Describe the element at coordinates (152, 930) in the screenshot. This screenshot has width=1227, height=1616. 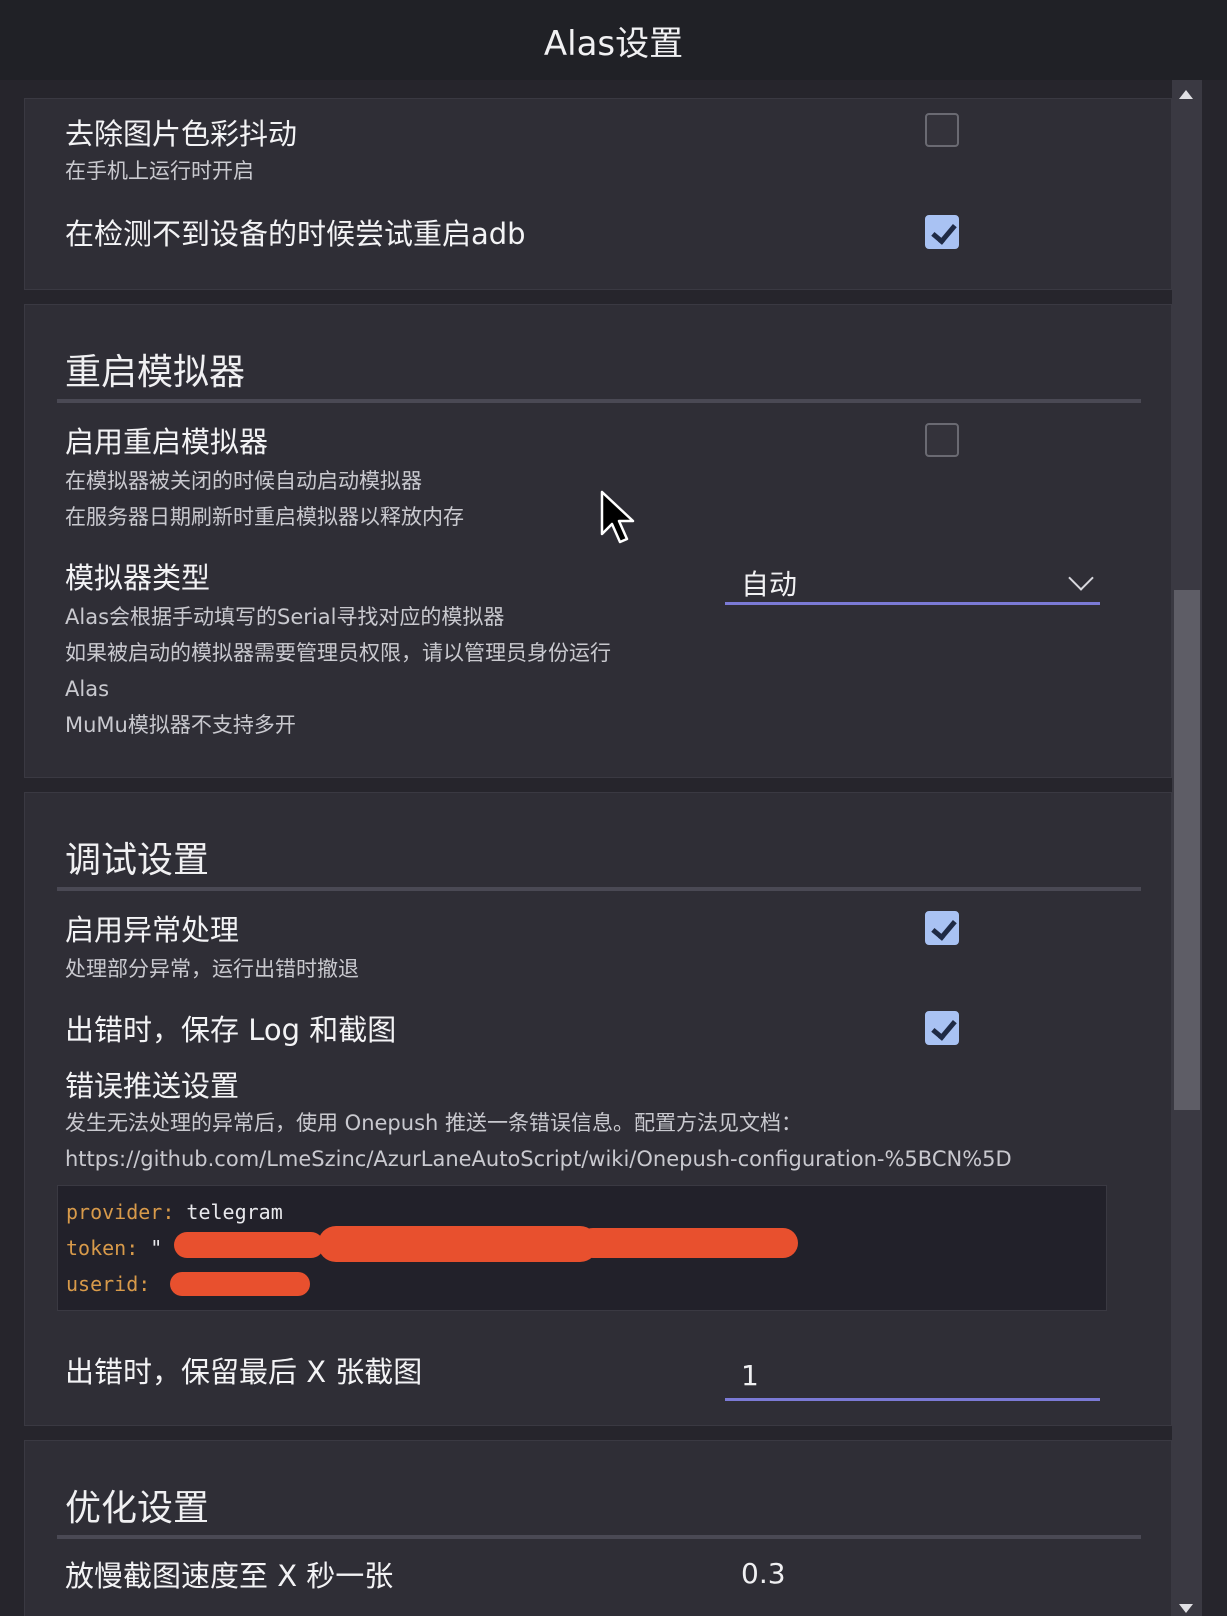
I see `option-title-exception: 启用异常处理` at that location.